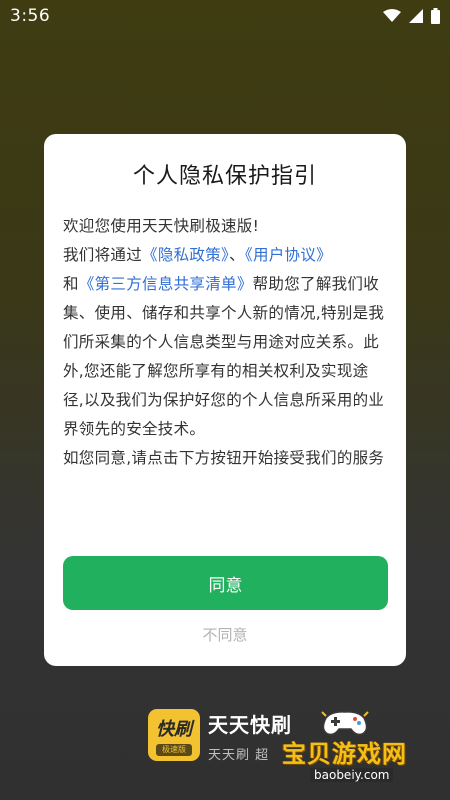 The height and width of the screenshot is (800, 450). I want to click on user-agreement-link: 《用户协议》, so click(288, 255).